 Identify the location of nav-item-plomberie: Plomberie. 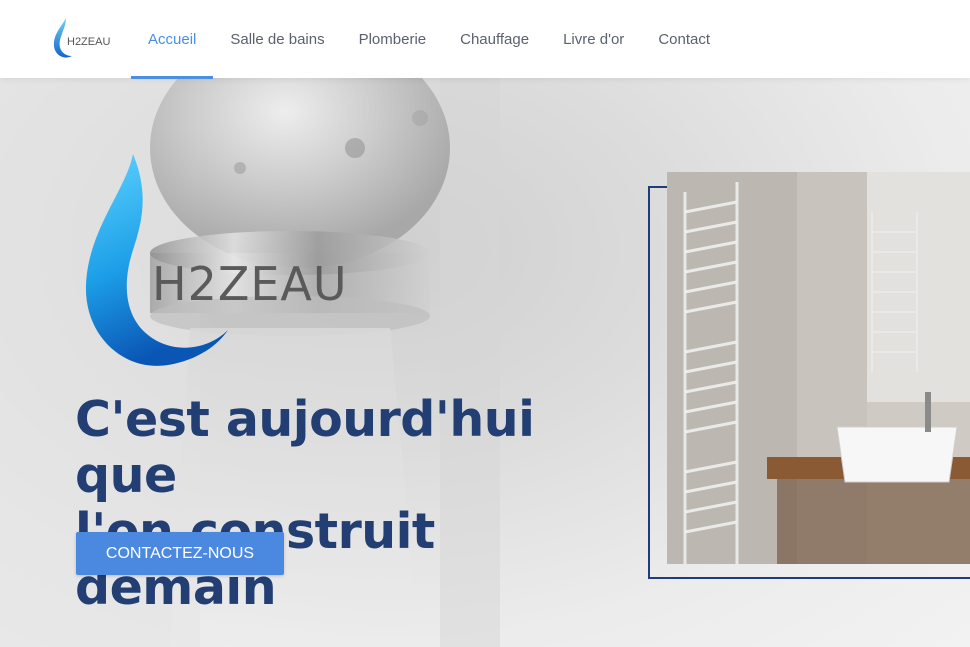
(393, 39).